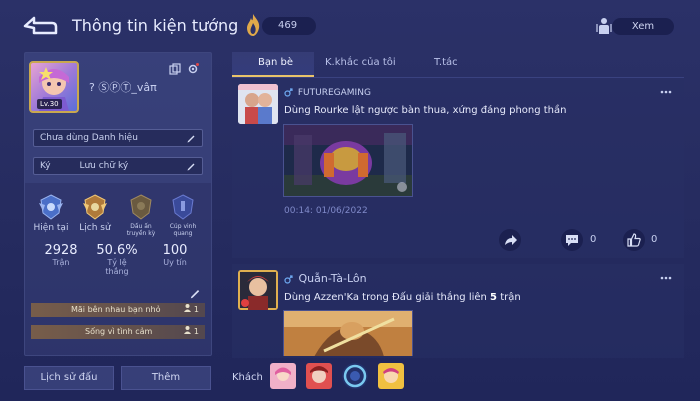  I want to click on view-person-icon, so click(604, 26).